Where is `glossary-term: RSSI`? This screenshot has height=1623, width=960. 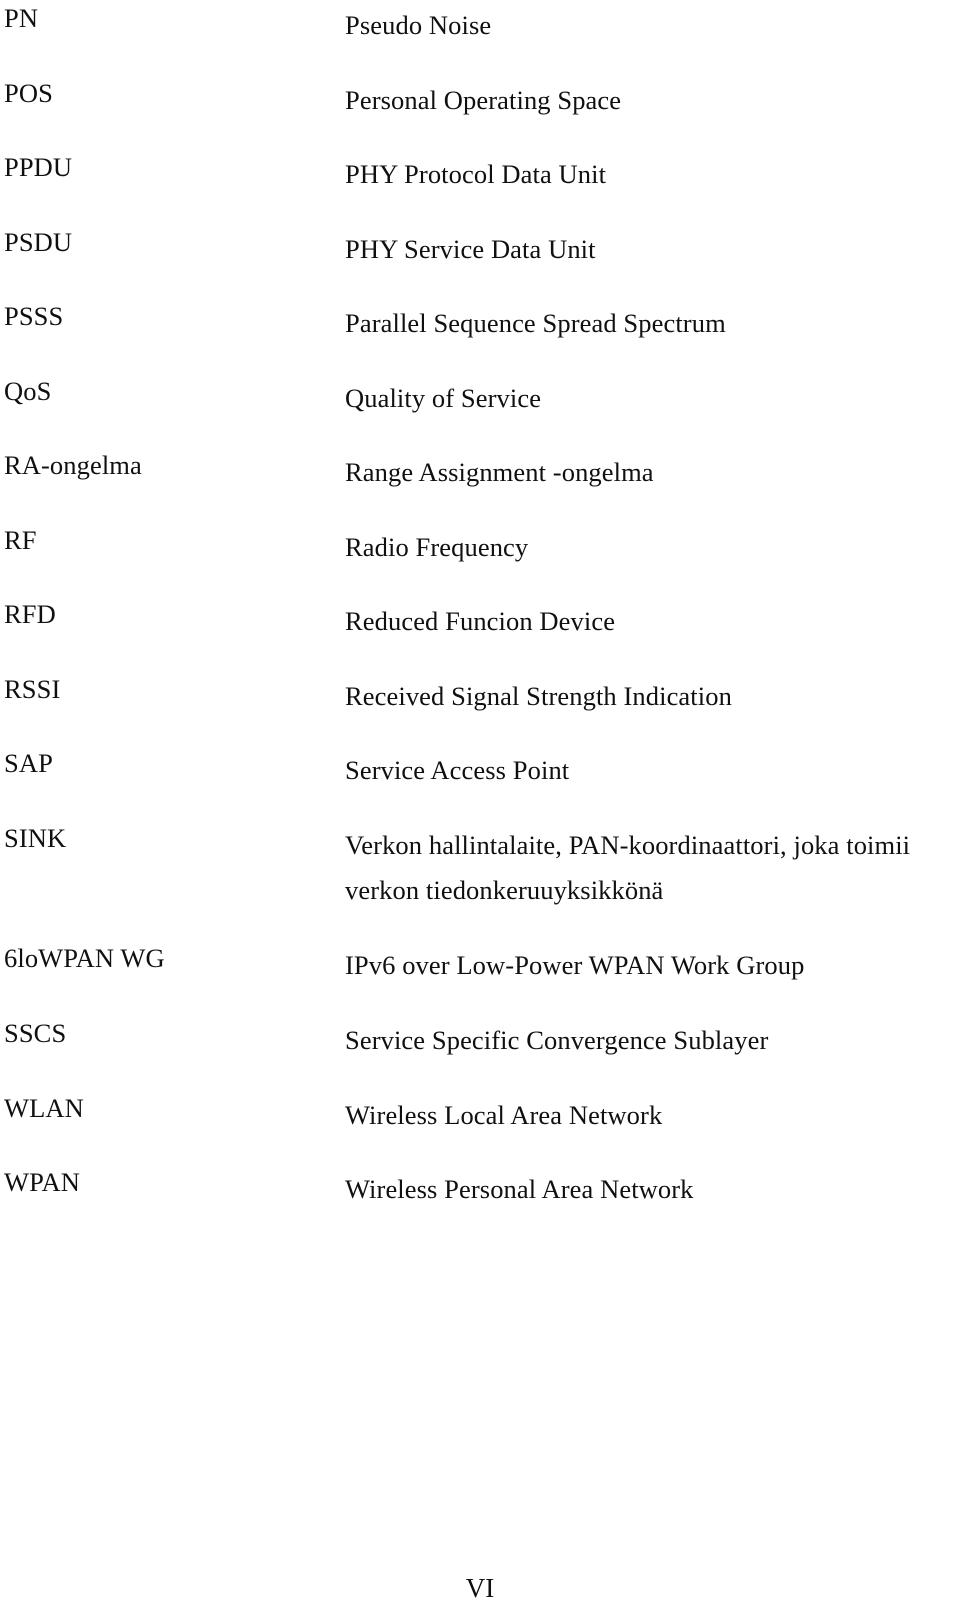
glossary-term: RSSI is located at coordinates (32, 689).